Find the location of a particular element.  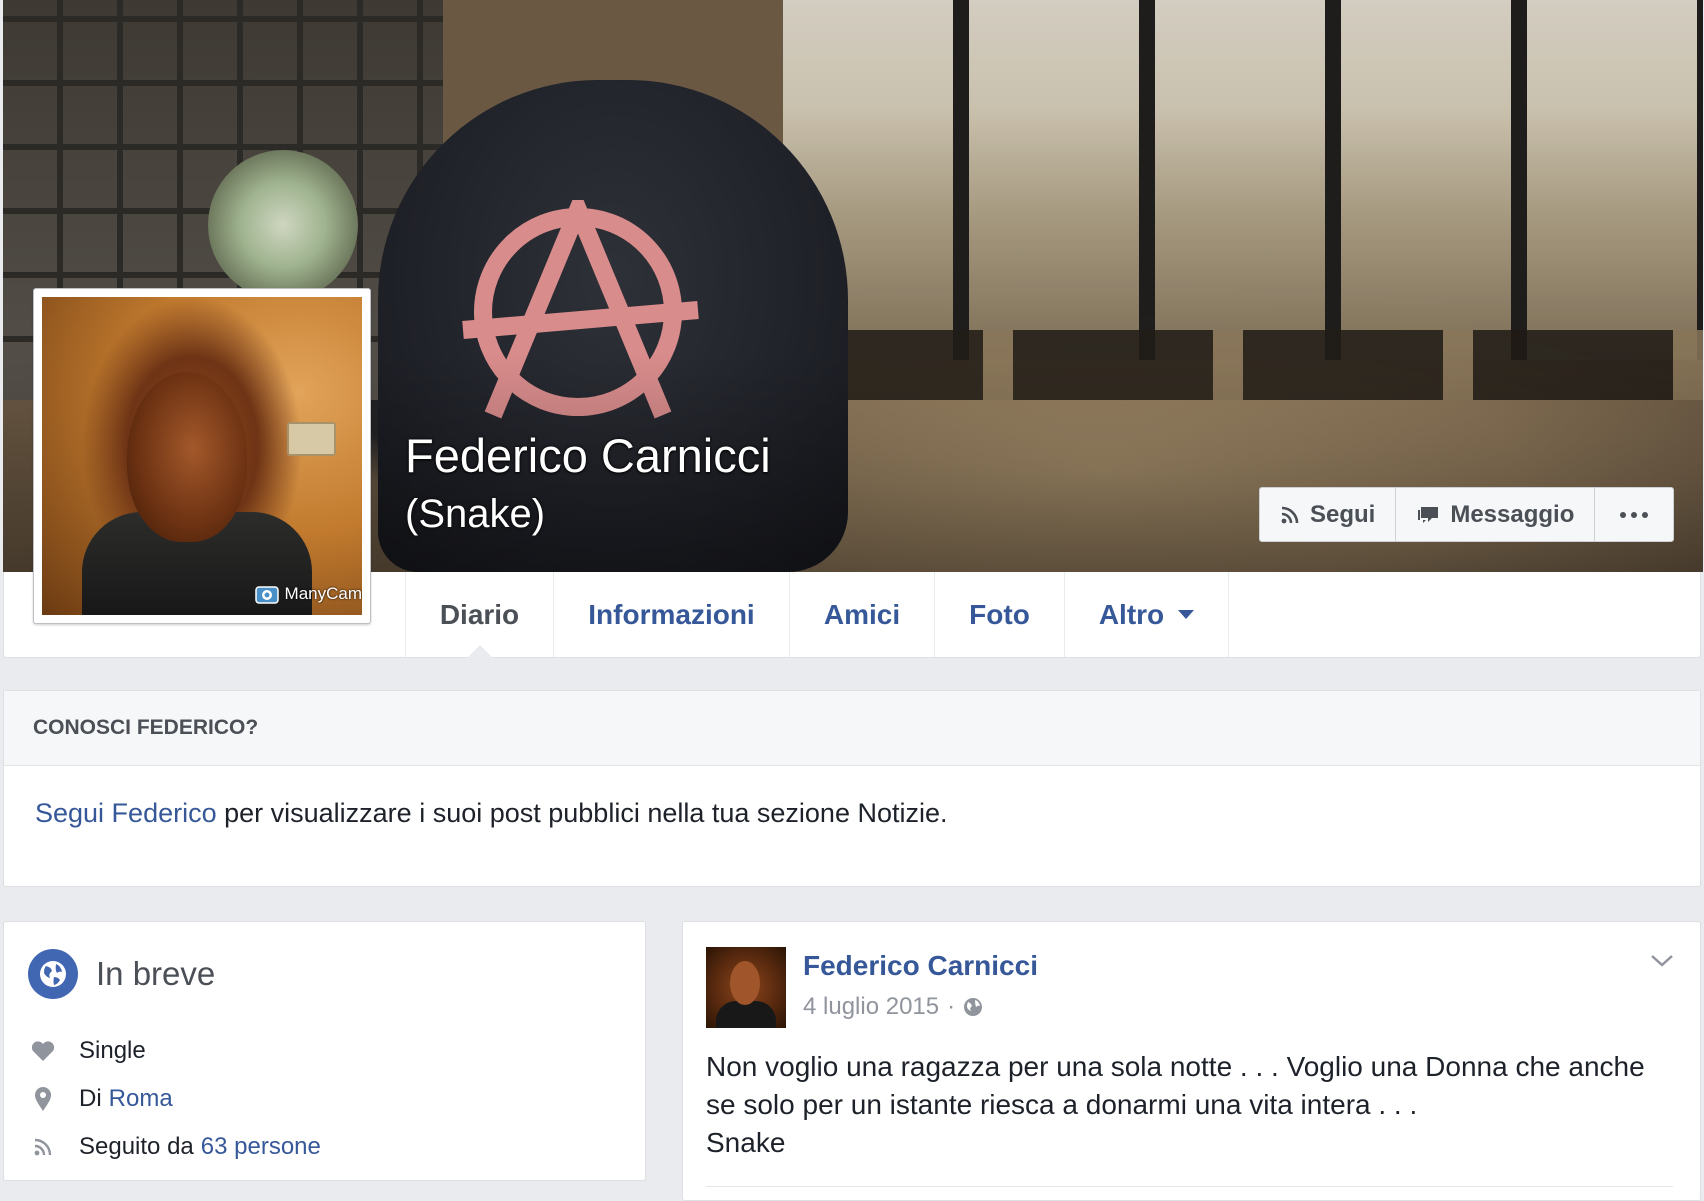

manycam-logo-icon is located at coordinates (266, 595).